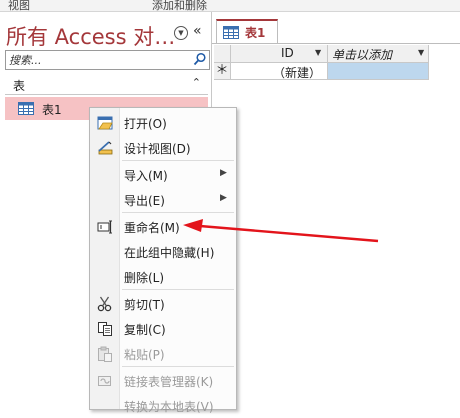 This screenshot has width=460, height=418. What do you see at coordinates (193, 225) in the screenshot?
I see `annotation-arrow-head` at bounding box center [193, 225].